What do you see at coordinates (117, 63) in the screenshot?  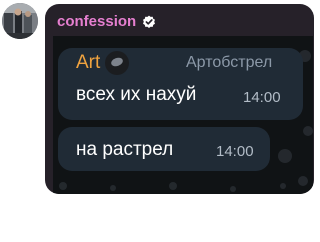 I see `sender-avatar-icon` at bounding box center [117, 63].